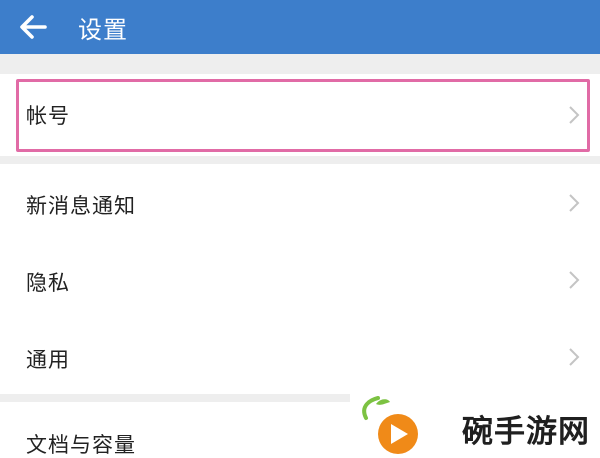 The image size is (600, 458). I want to click on orange-play-logo, so click(390, 425).